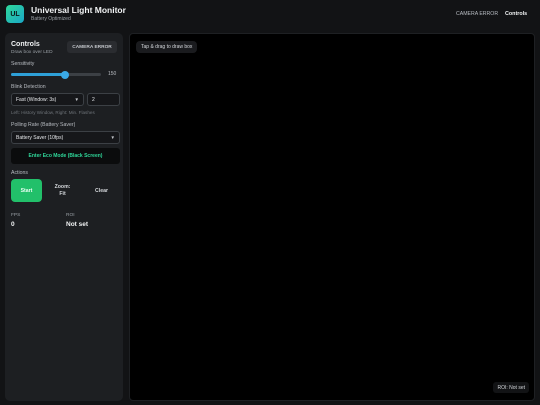 This screenshot has height=405, width=540. Describe the element at coordinates (20, 173) in the screenshot. I see `actions-label: Actions` at that location.